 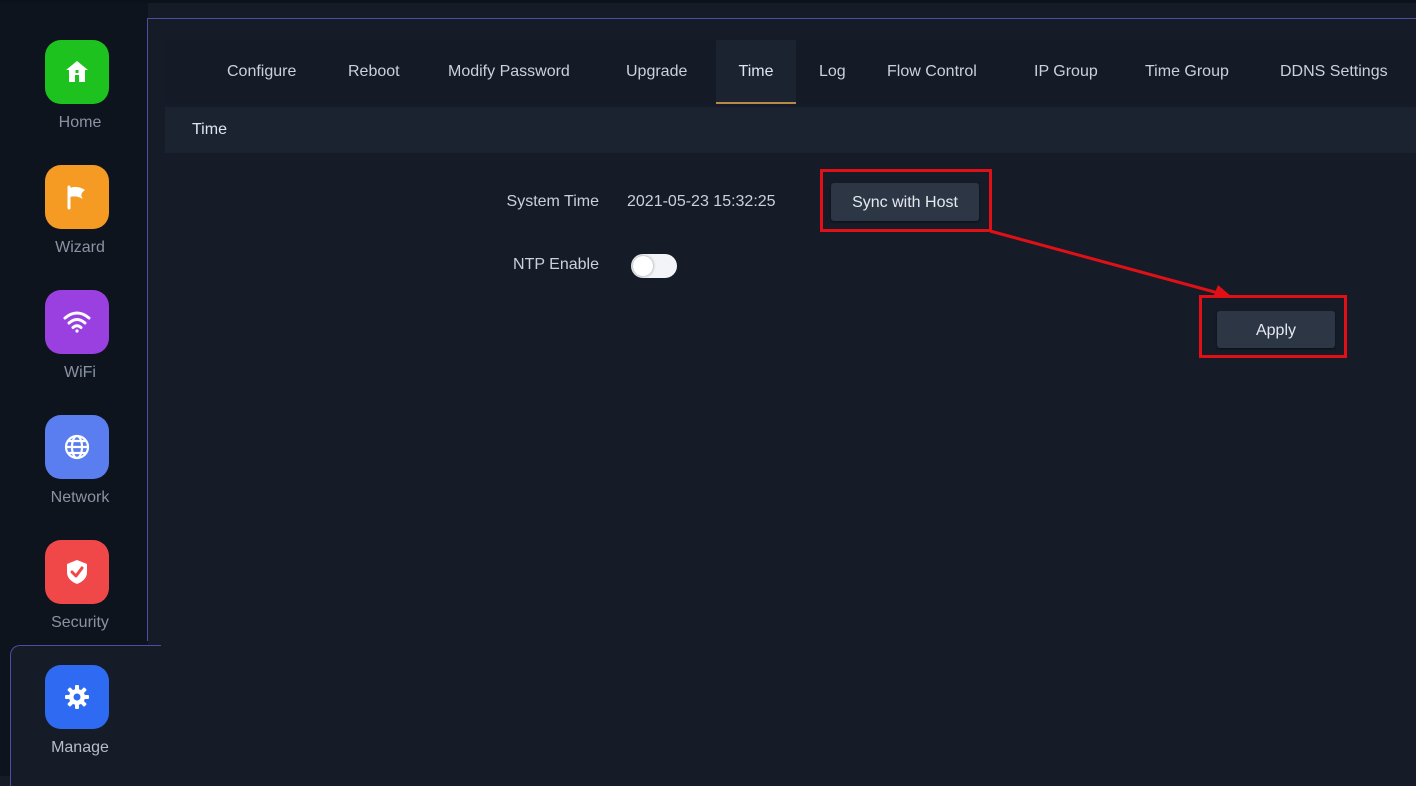 I want to click on home-icon, so click(x=77, y=72).